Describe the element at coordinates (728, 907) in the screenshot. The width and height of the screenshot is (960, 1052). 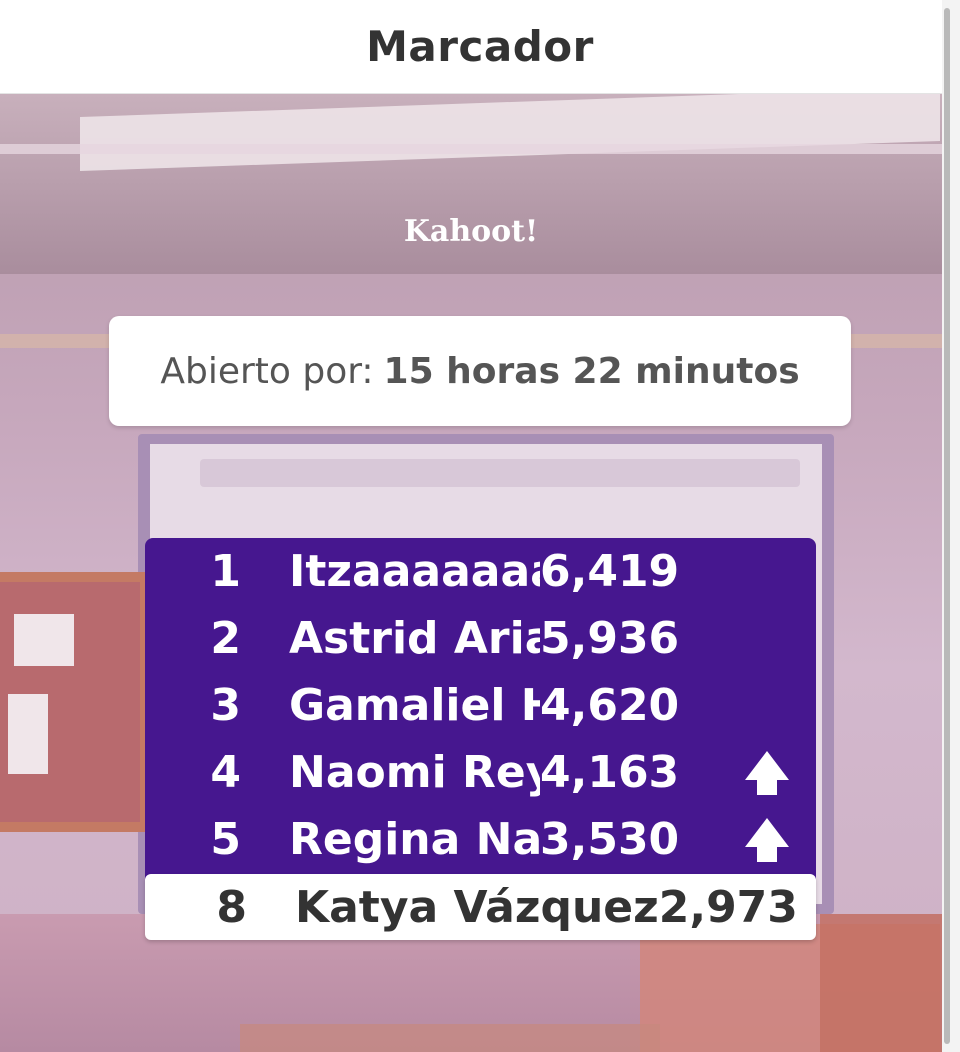
I see `current-player-score: 2,973` at that location.